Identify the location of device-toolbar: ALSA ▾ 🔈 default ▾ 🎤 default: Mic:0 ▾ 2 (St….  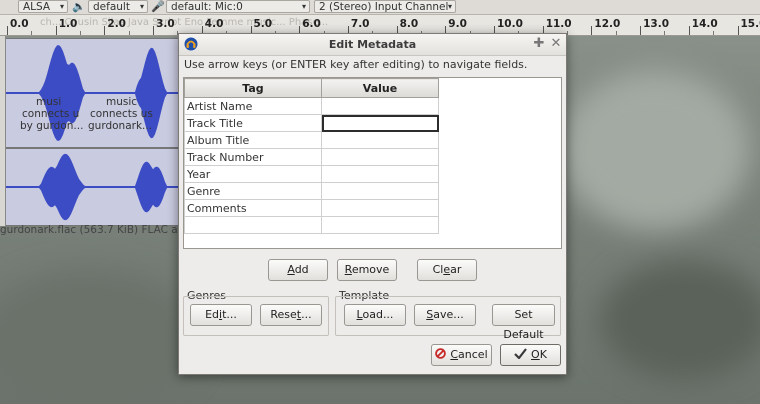
(380, 7).